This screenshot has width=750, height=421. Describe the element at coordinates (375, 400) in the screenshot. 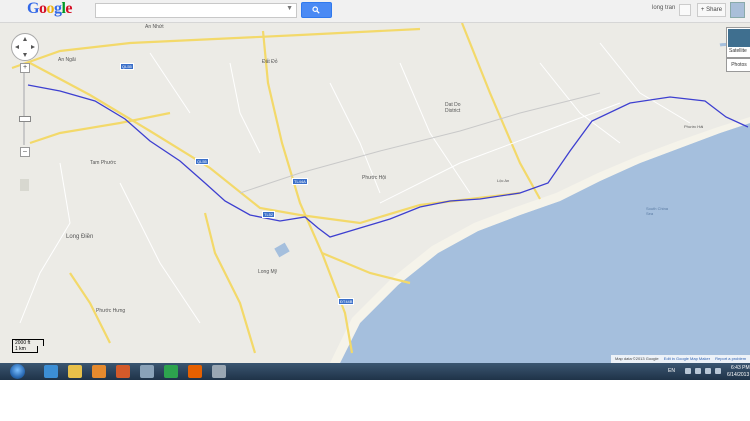

I see `blank-area` at that location.